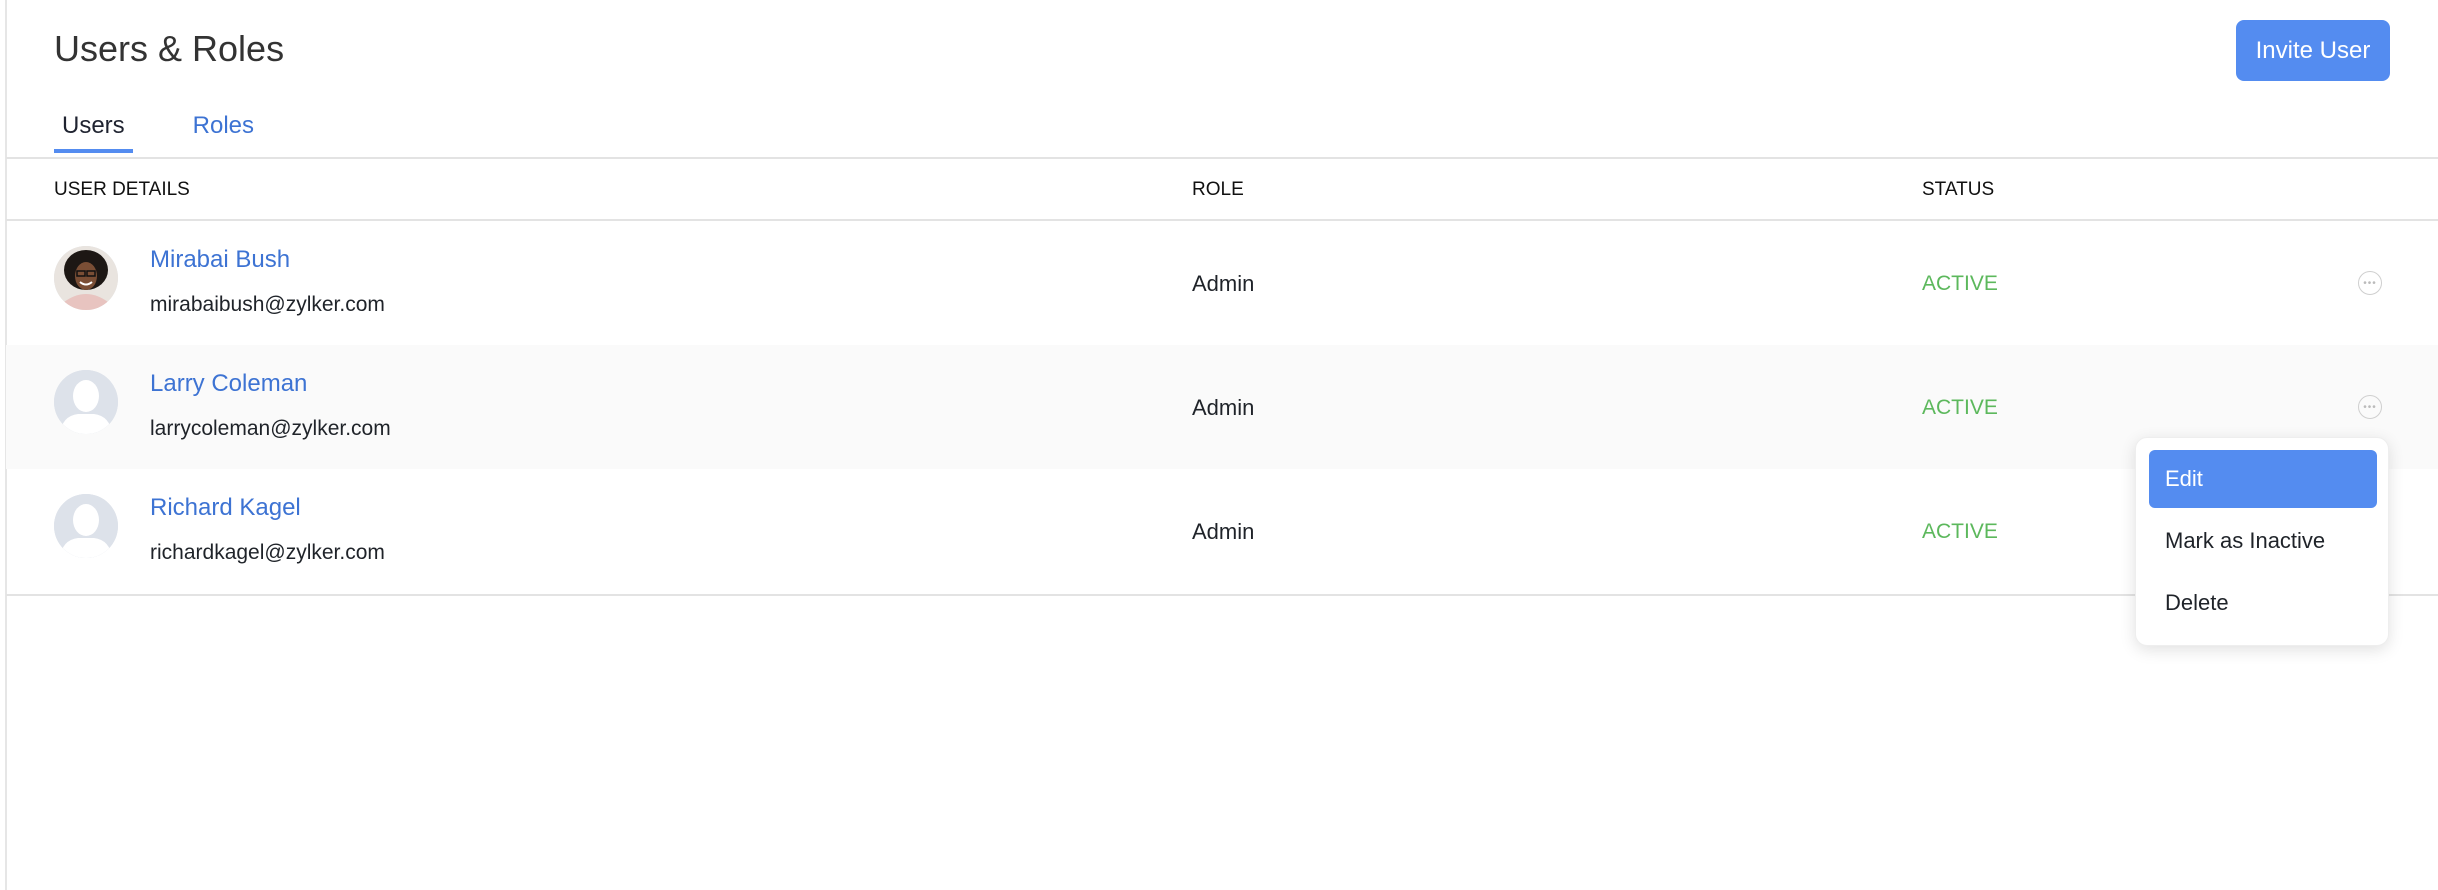  I want to click on column-header-role: ROLE, so click(1218, 189).